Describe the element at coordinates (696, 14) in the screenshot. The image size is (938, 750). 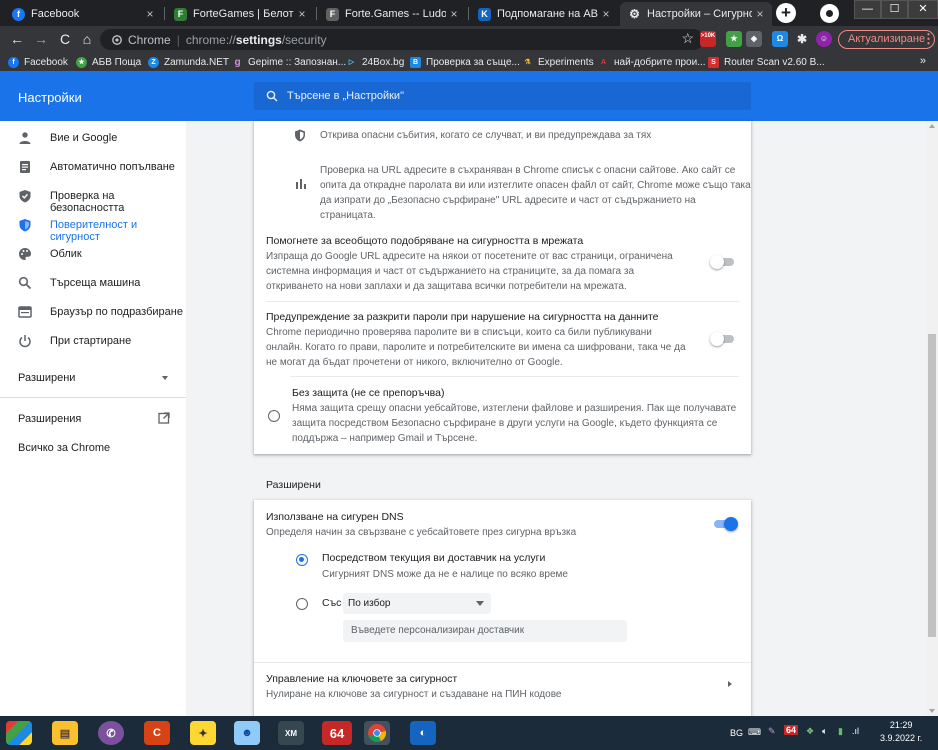
I see `tab-settings-security: ⚙ Настройки – Сигурност ×` at that location.